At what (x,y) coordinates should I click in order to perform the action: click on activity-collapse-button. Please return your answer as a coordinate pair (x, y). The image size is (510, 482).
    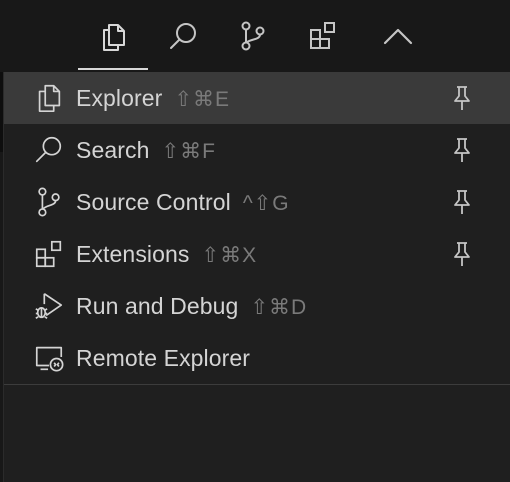
    Looking at the image, I should click on (398, 36).